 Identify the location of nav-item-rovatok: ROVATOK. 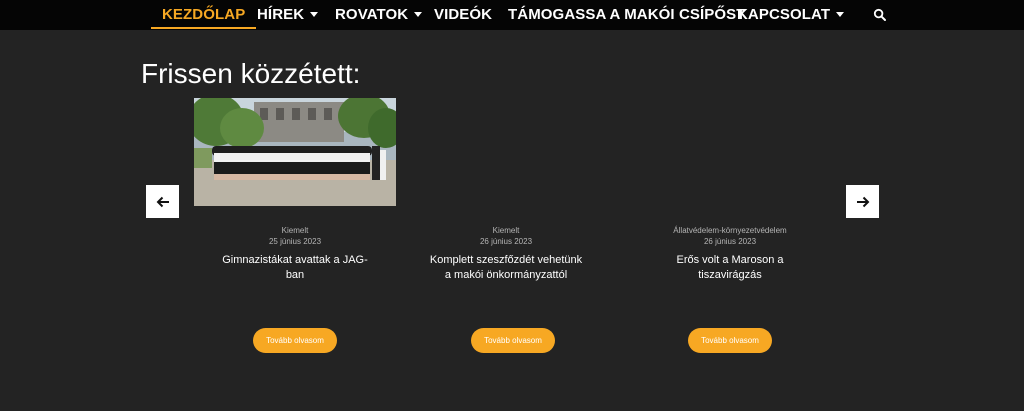
(379, 15).